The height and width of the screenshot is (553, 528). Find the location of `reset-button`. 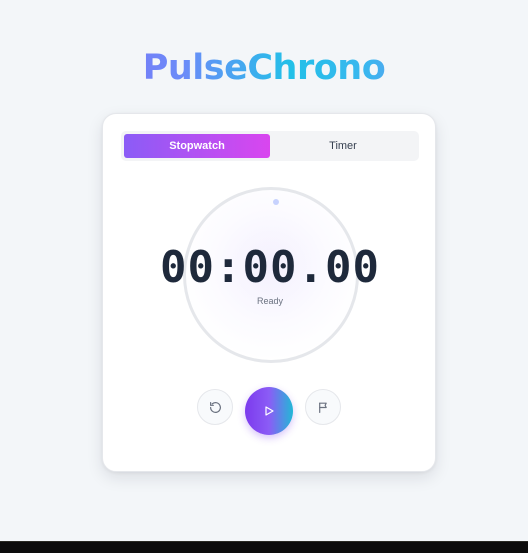

reset-button is located at coordinates (215, 407).